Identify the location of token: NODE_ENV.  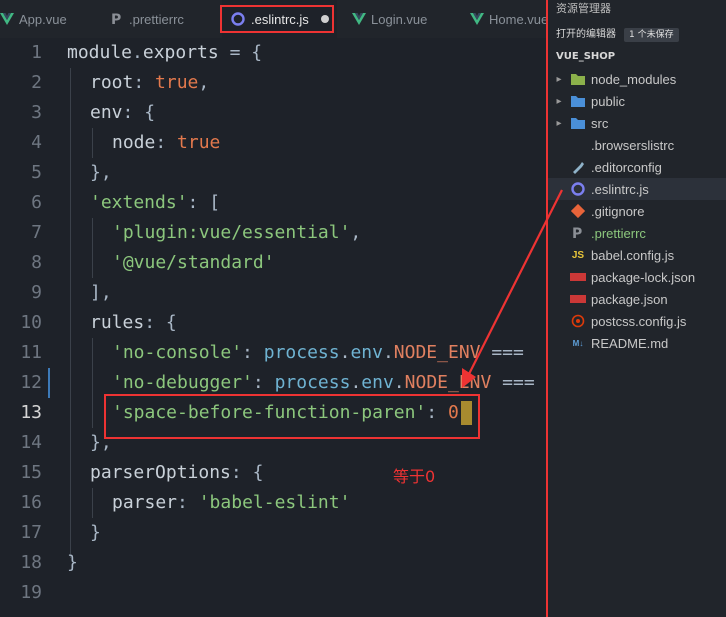
(437, 352).